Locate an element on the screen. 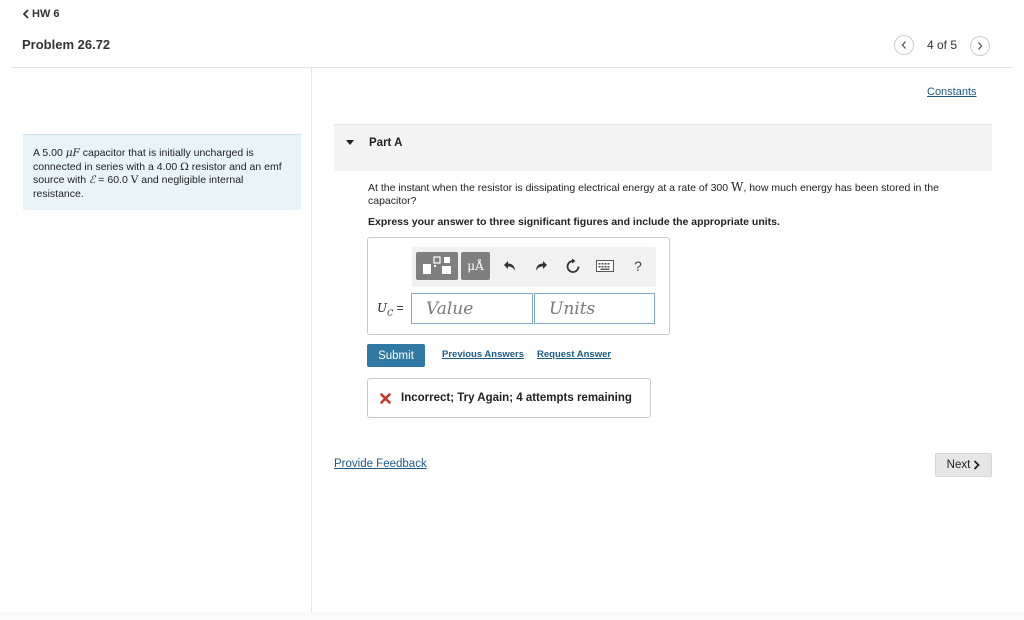 The width and height of the screenshot is (1024, 620). part-a-label: Part A is located at coordinates (386, 143).